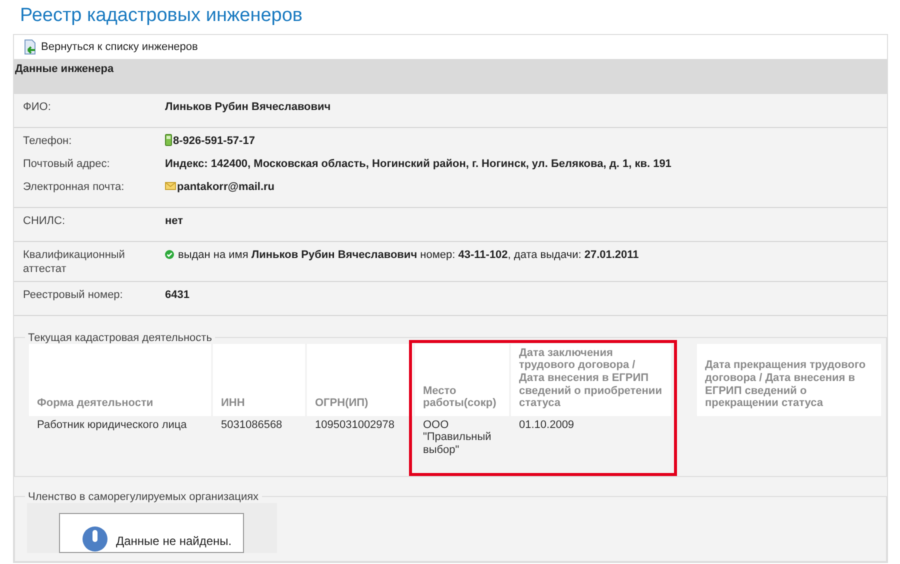  Describe the element at coordinates (74, 262) in the screenshot. I see `field-label: Квалификационный аттестат` at that location.